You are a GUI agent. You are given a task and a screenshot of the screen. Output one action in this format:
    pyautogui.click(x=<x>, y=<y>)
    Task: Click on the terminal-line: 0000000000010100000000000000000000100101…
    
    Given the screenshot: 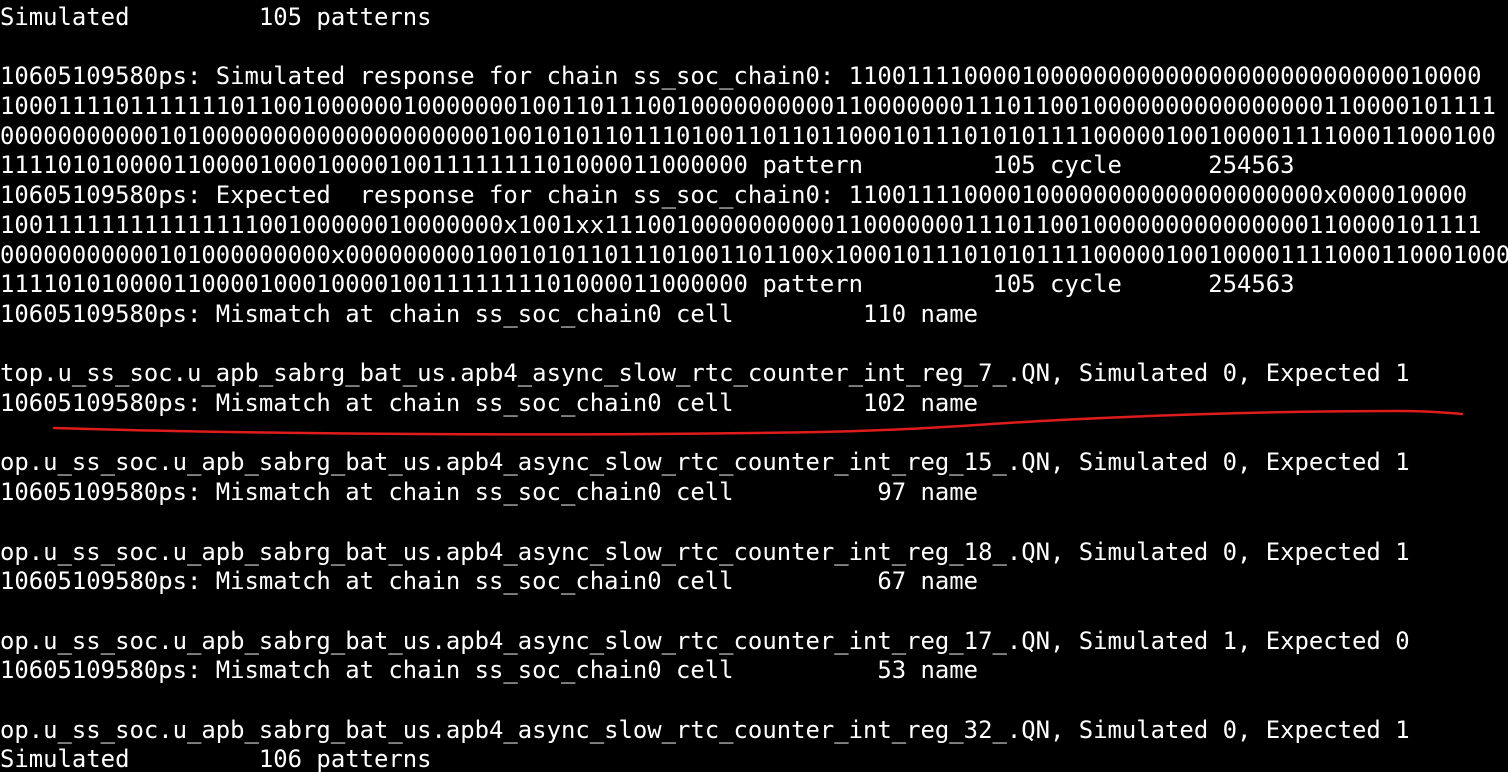 What is the action you would take?
    pyautogui.click(x=748, y=136)
    